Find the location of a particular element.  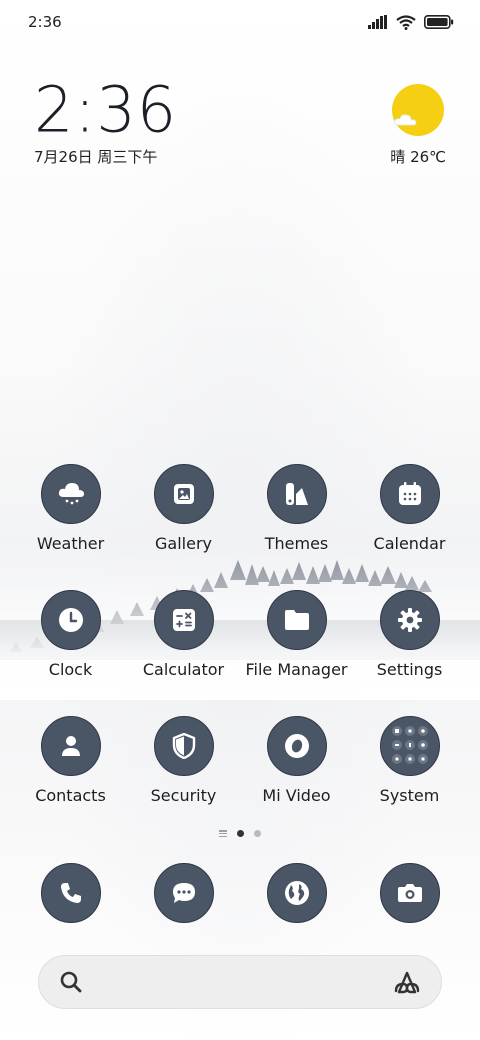

browser-globe-icon is located at coordinates (296, 893).